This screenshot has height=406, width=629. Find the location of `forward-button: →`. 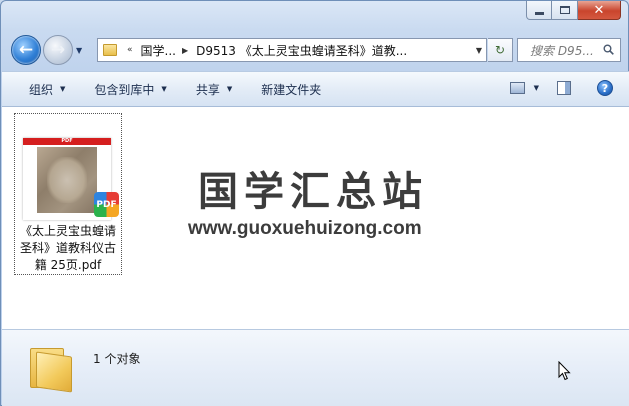

forward-button: → is located at coordinates (58, 50).